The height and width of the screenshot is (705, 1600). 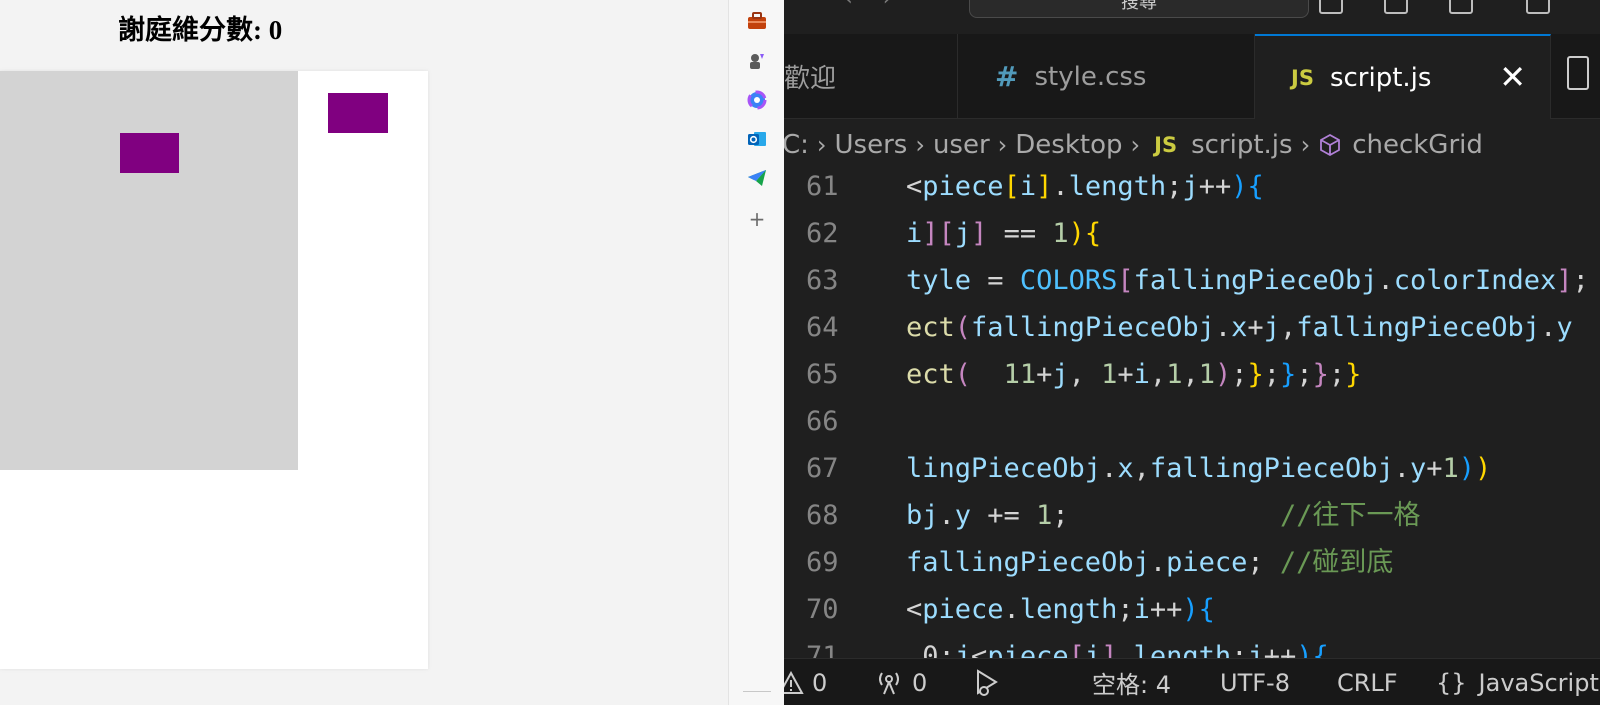 I want to click on code-text: <piece[i].length;j++){, so click(x=1085, y=190).